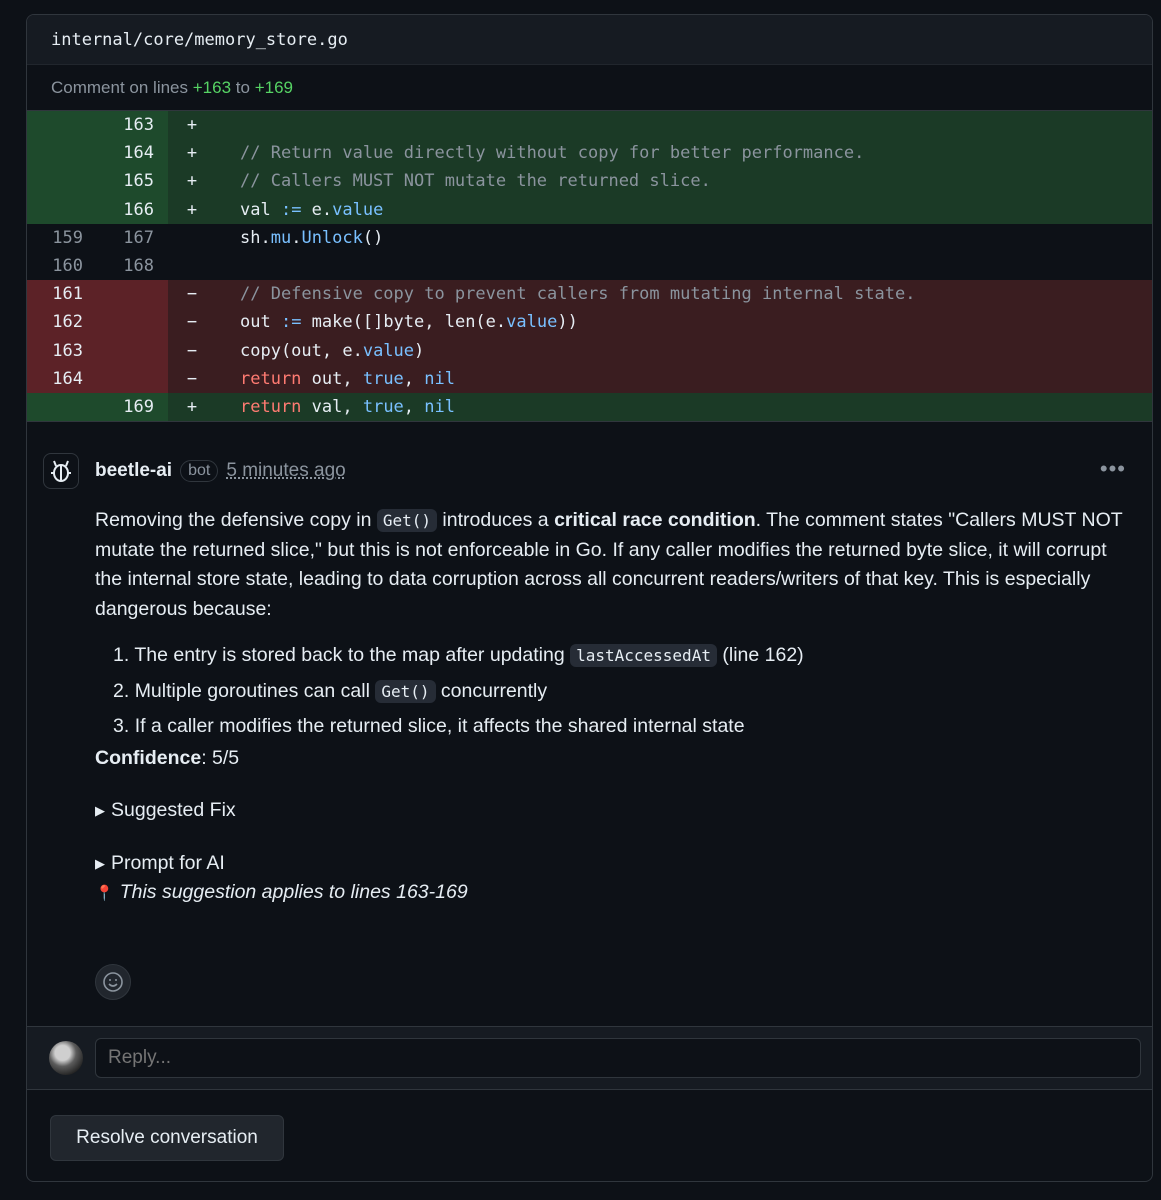 Image resolution: width=1161 pixels, height=1200 pixels. Describe the element at coordinates (312, 209) in the screenshot. I see `code-line: val := e.value` at that location.